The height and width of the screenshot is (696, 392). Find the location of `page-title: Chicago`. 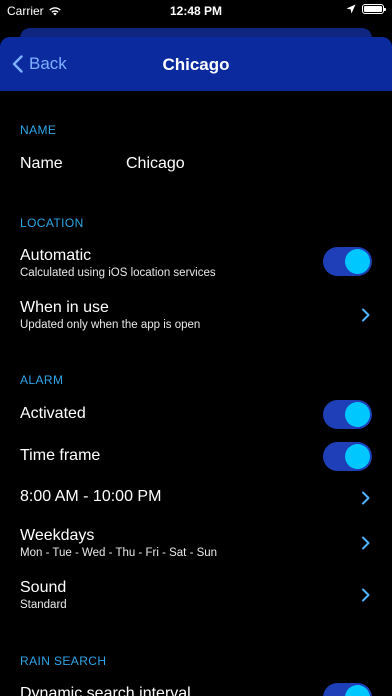

page-title: Chicago is located at coordinates (196, 64).